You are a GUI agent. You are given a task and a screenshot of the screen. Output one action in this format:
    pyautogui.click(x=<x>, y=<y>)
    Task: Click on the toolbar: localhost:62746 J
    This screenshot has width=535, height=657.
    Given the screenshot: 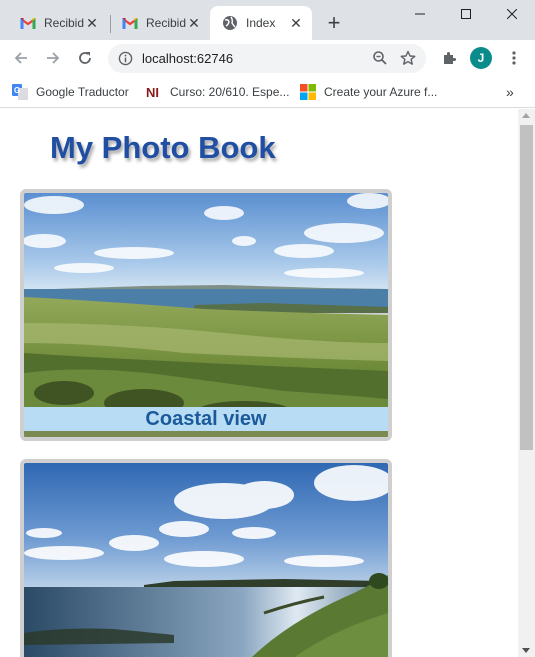 What is the action you would take?
    pyautogui.click(x=267, y=58)
    